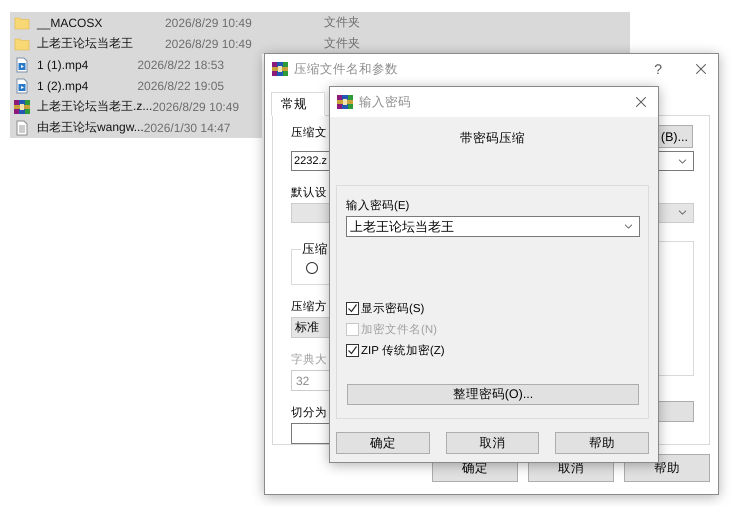  What do you see at coordinates (85, 43) in the screenshot?
I see `file-name: 上老王论坛当老王` at bounding box center [85, 43].